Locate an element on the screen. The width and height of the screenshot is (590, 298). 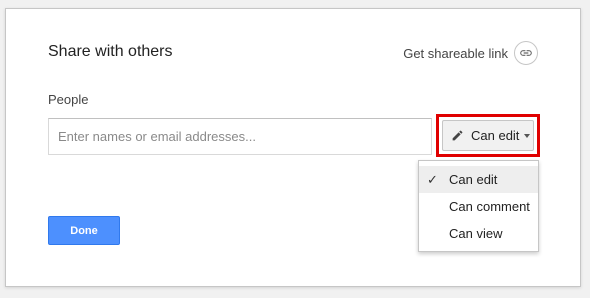
permission-menu: ✓ Can edit Can comment Can view is located at coordinates (478, 206).